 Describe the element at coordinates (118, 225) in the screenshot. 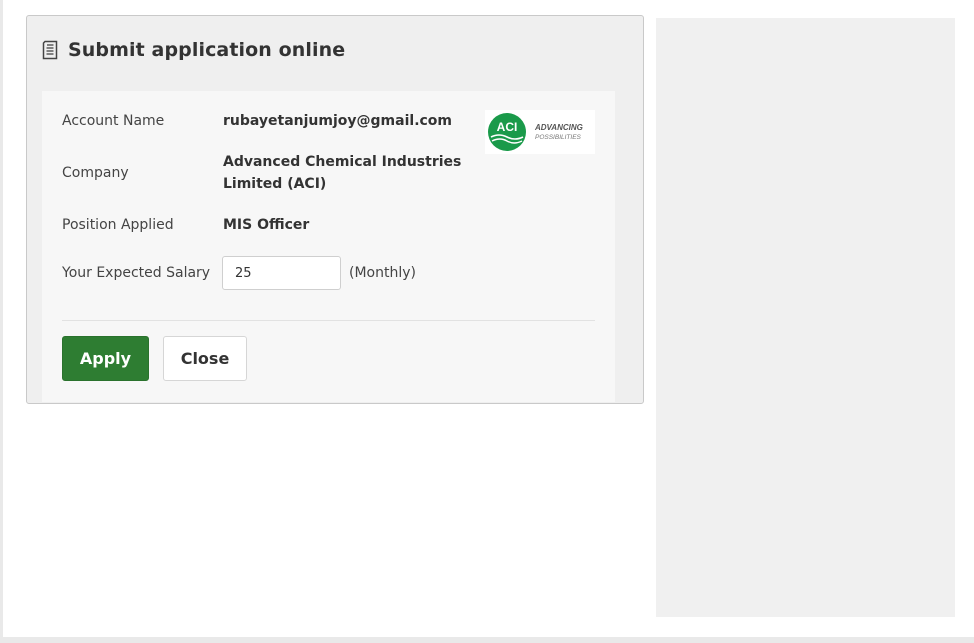

I see `position-label: Position Applied` at that location.